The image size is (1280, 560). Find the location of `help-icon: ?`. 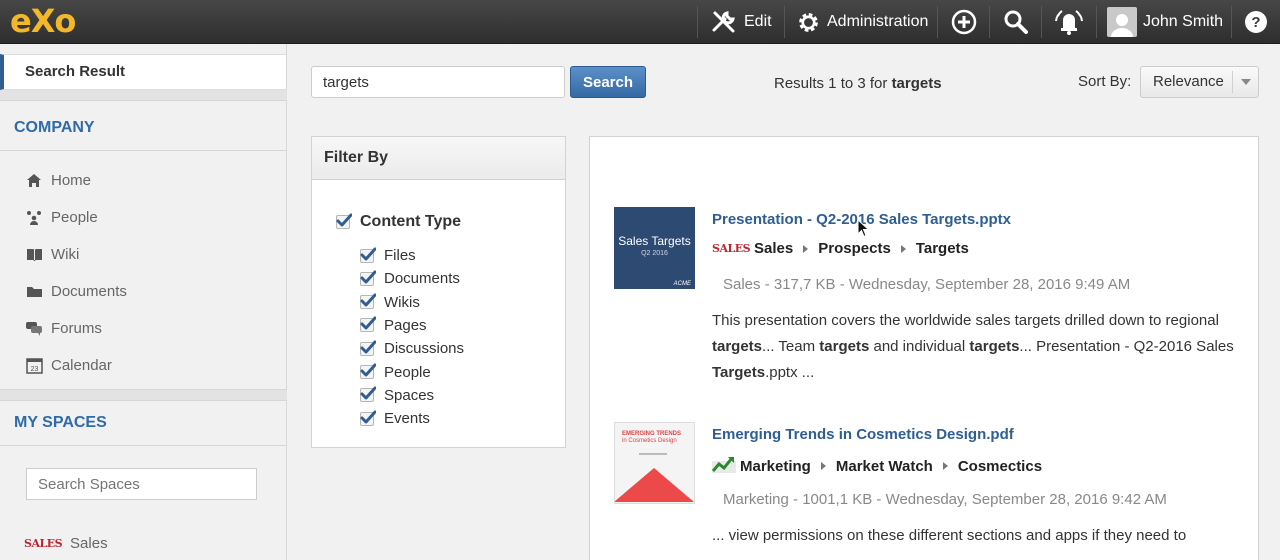

help-icon: ? is located at coordinates (1256, 22).